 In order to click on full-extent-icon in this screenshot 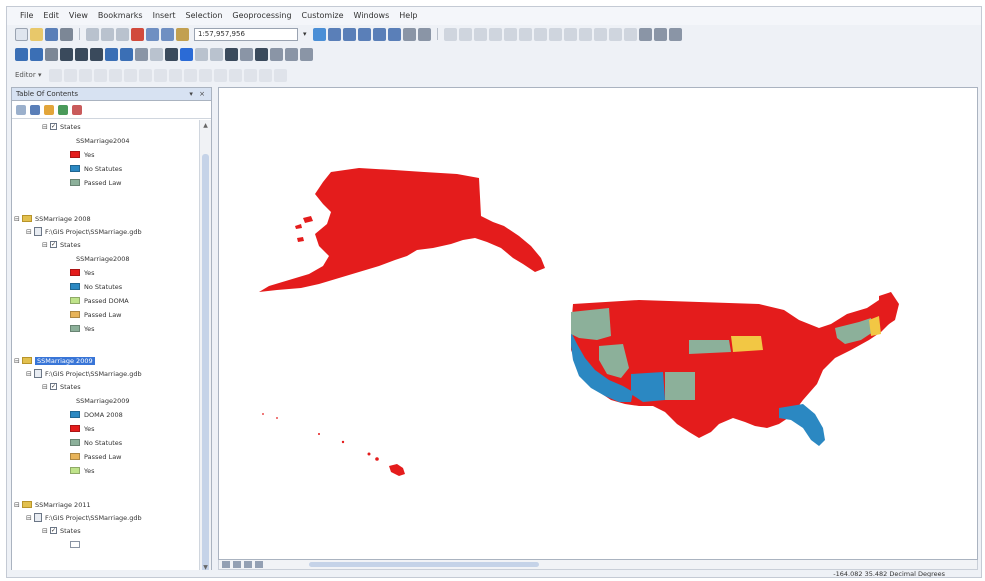, I will do `click(66, 54)`.